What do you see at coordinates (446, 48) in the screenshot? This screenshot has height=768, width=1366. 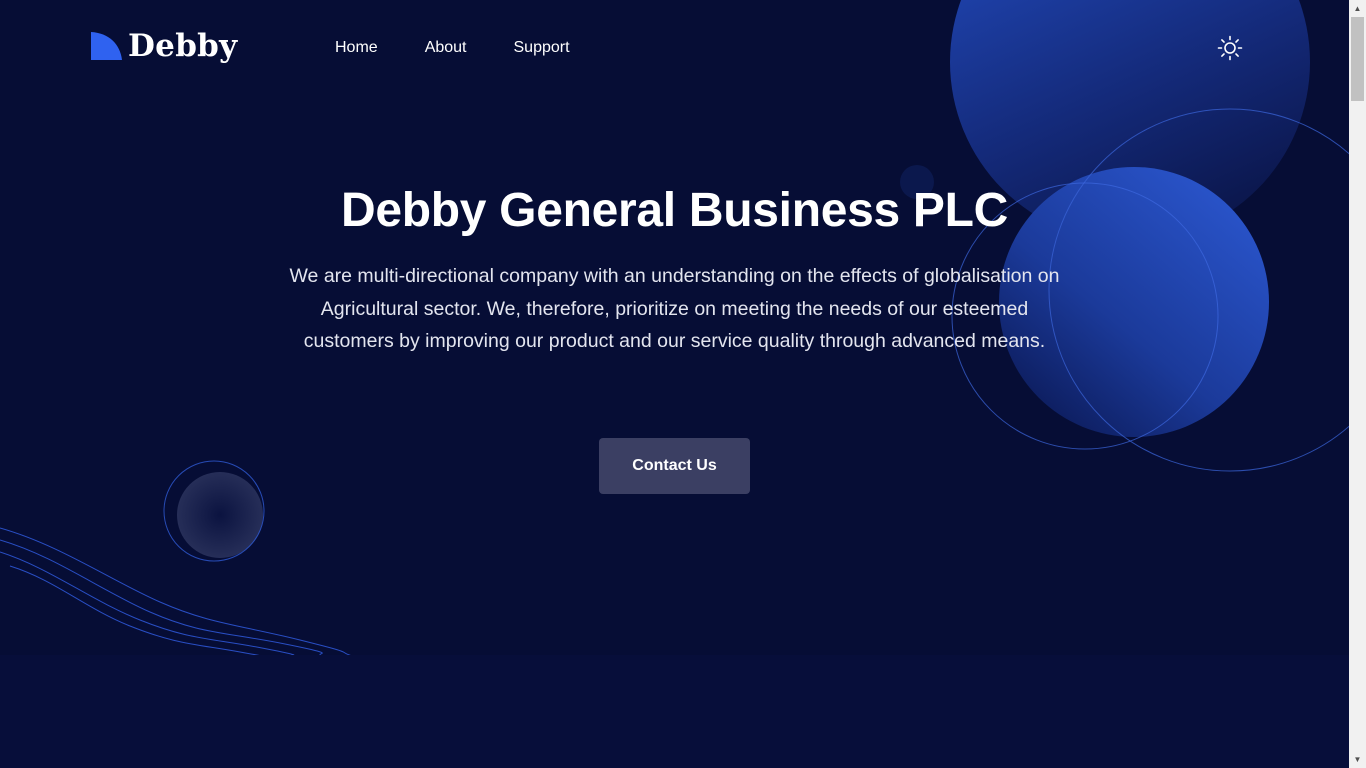 I see `nav-link-about: About` at bounding box center [446, 48].